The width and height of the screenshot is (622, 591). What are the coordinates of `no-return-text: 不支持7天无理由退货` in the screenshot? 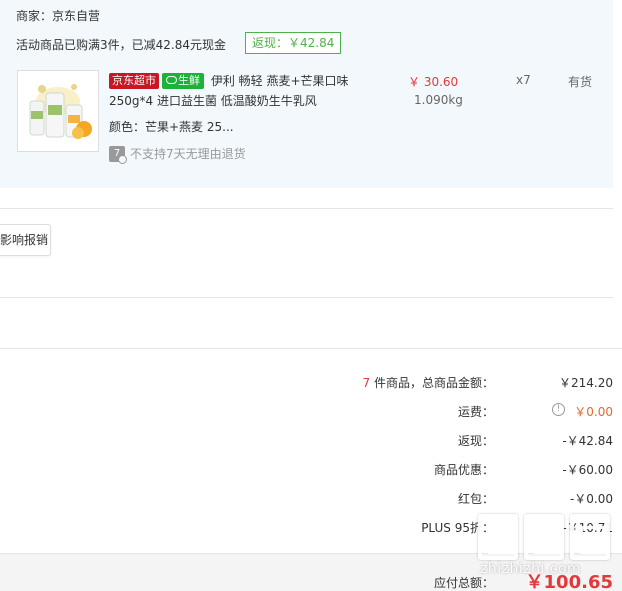 It's located at (188, 154).